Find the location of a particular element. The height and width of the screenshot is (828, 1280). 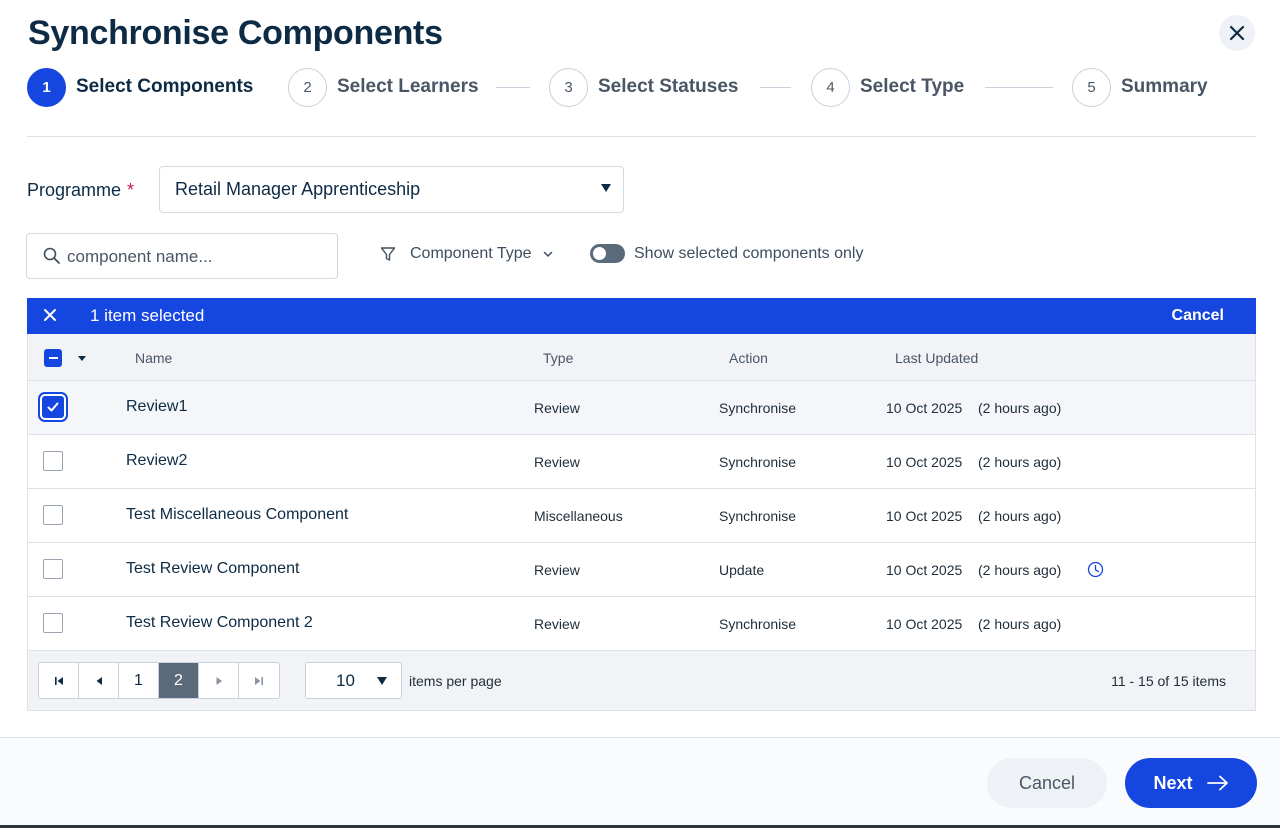

toggle-switch is located at coordinates (607, 253).